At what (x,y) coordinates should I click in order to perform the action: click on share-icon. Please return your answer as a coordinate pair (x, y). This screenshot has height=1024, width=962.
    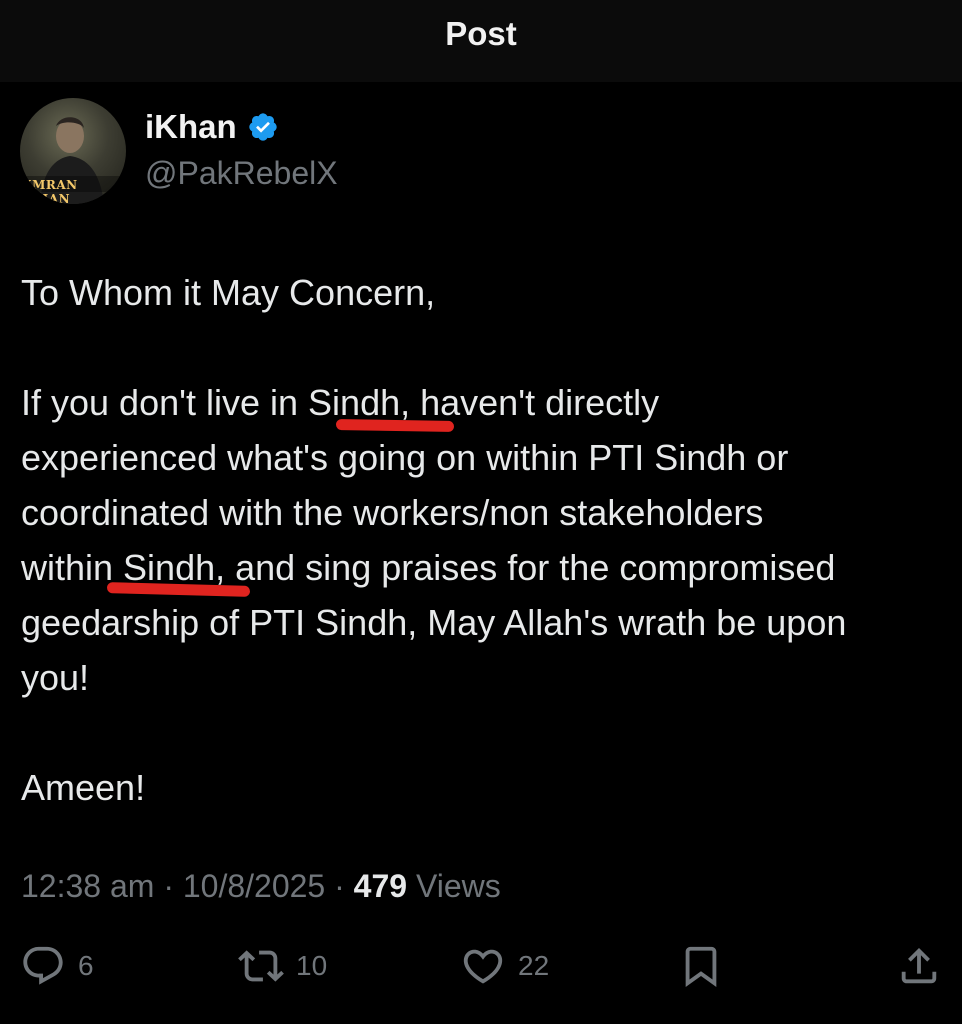
    Looking at the image, I should click on (919, 965).